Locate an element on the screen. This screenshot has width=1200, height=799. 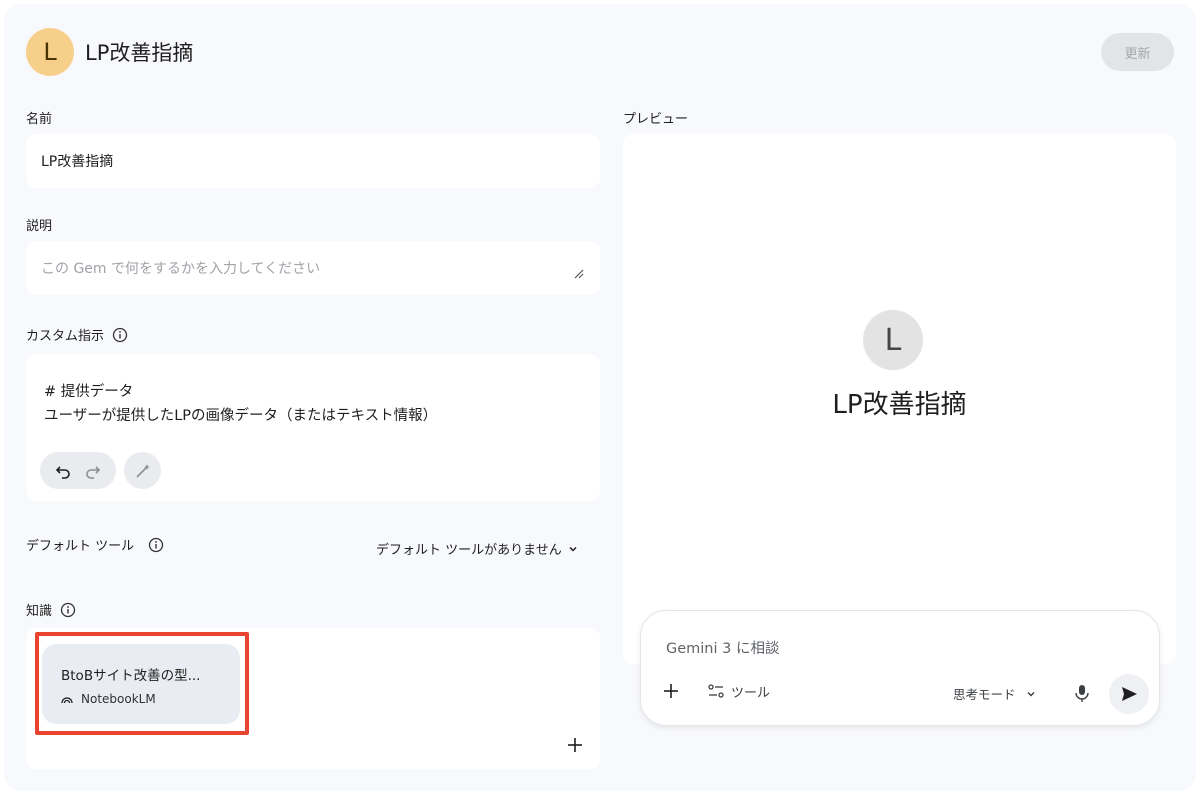
add-icon is located at coordinates (671, 691).